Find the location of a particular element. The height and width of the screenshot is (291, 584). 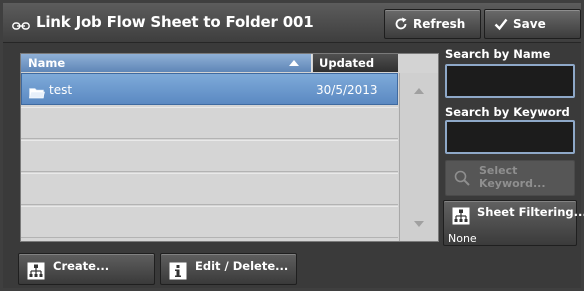

arrow-up-icon is located at coordinates (419, 91).